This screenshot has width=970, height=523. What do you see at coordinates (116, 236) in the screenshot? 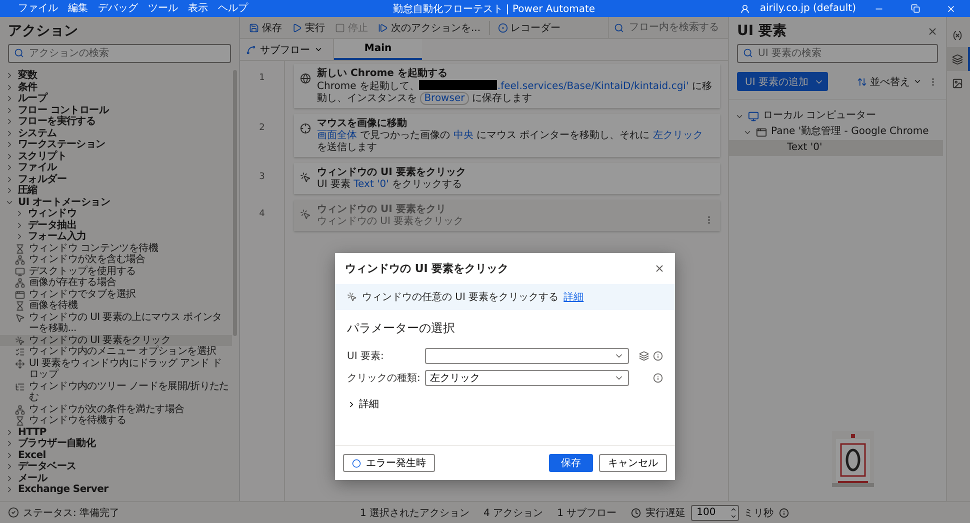
I see `category-item: フォーム入力` at bounding box center [116, 236].